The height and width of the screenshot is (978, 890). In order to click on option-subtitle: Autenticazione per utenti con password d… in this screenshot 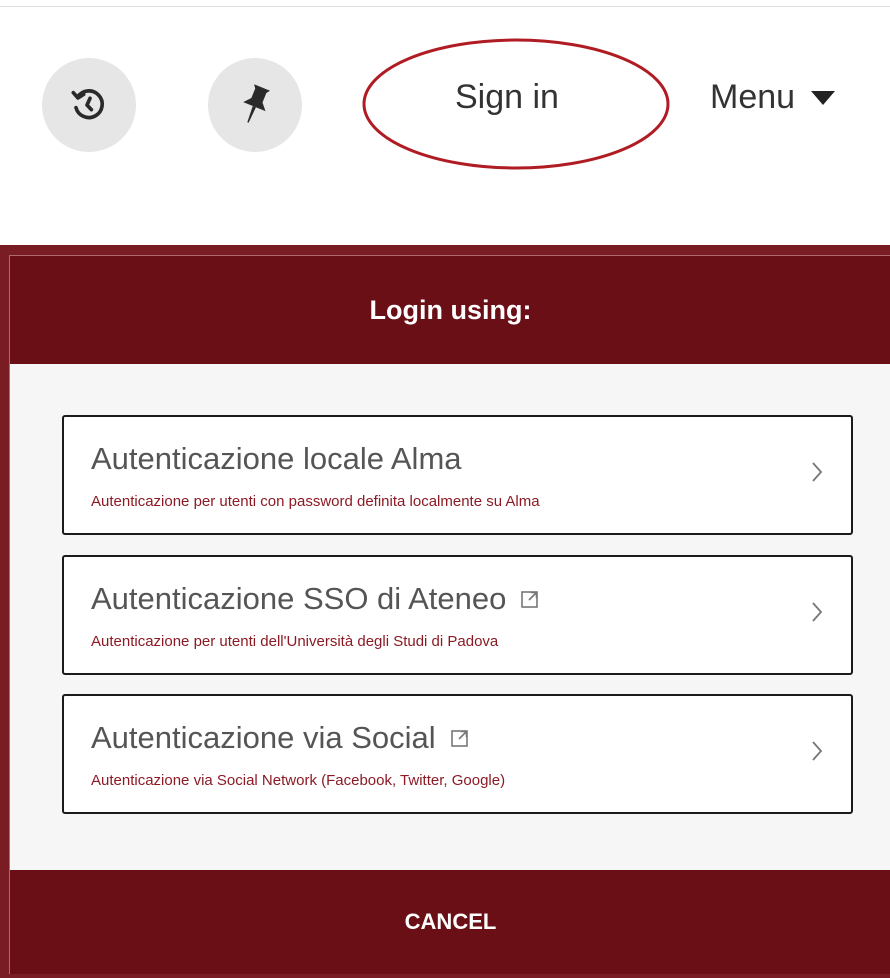, I will do `click(315, 501)`.